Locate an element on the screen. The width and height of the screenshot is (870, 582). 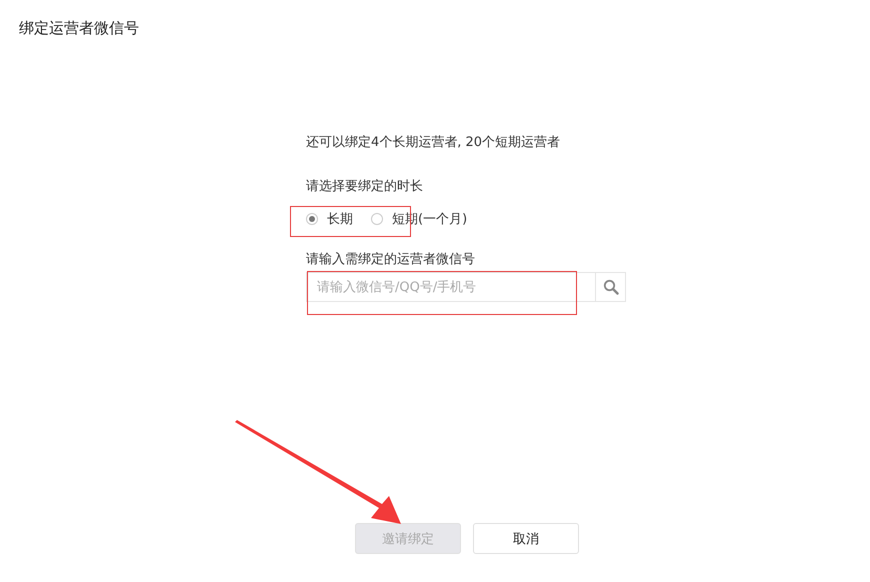
search-icon is located at coordinates (610, 287).